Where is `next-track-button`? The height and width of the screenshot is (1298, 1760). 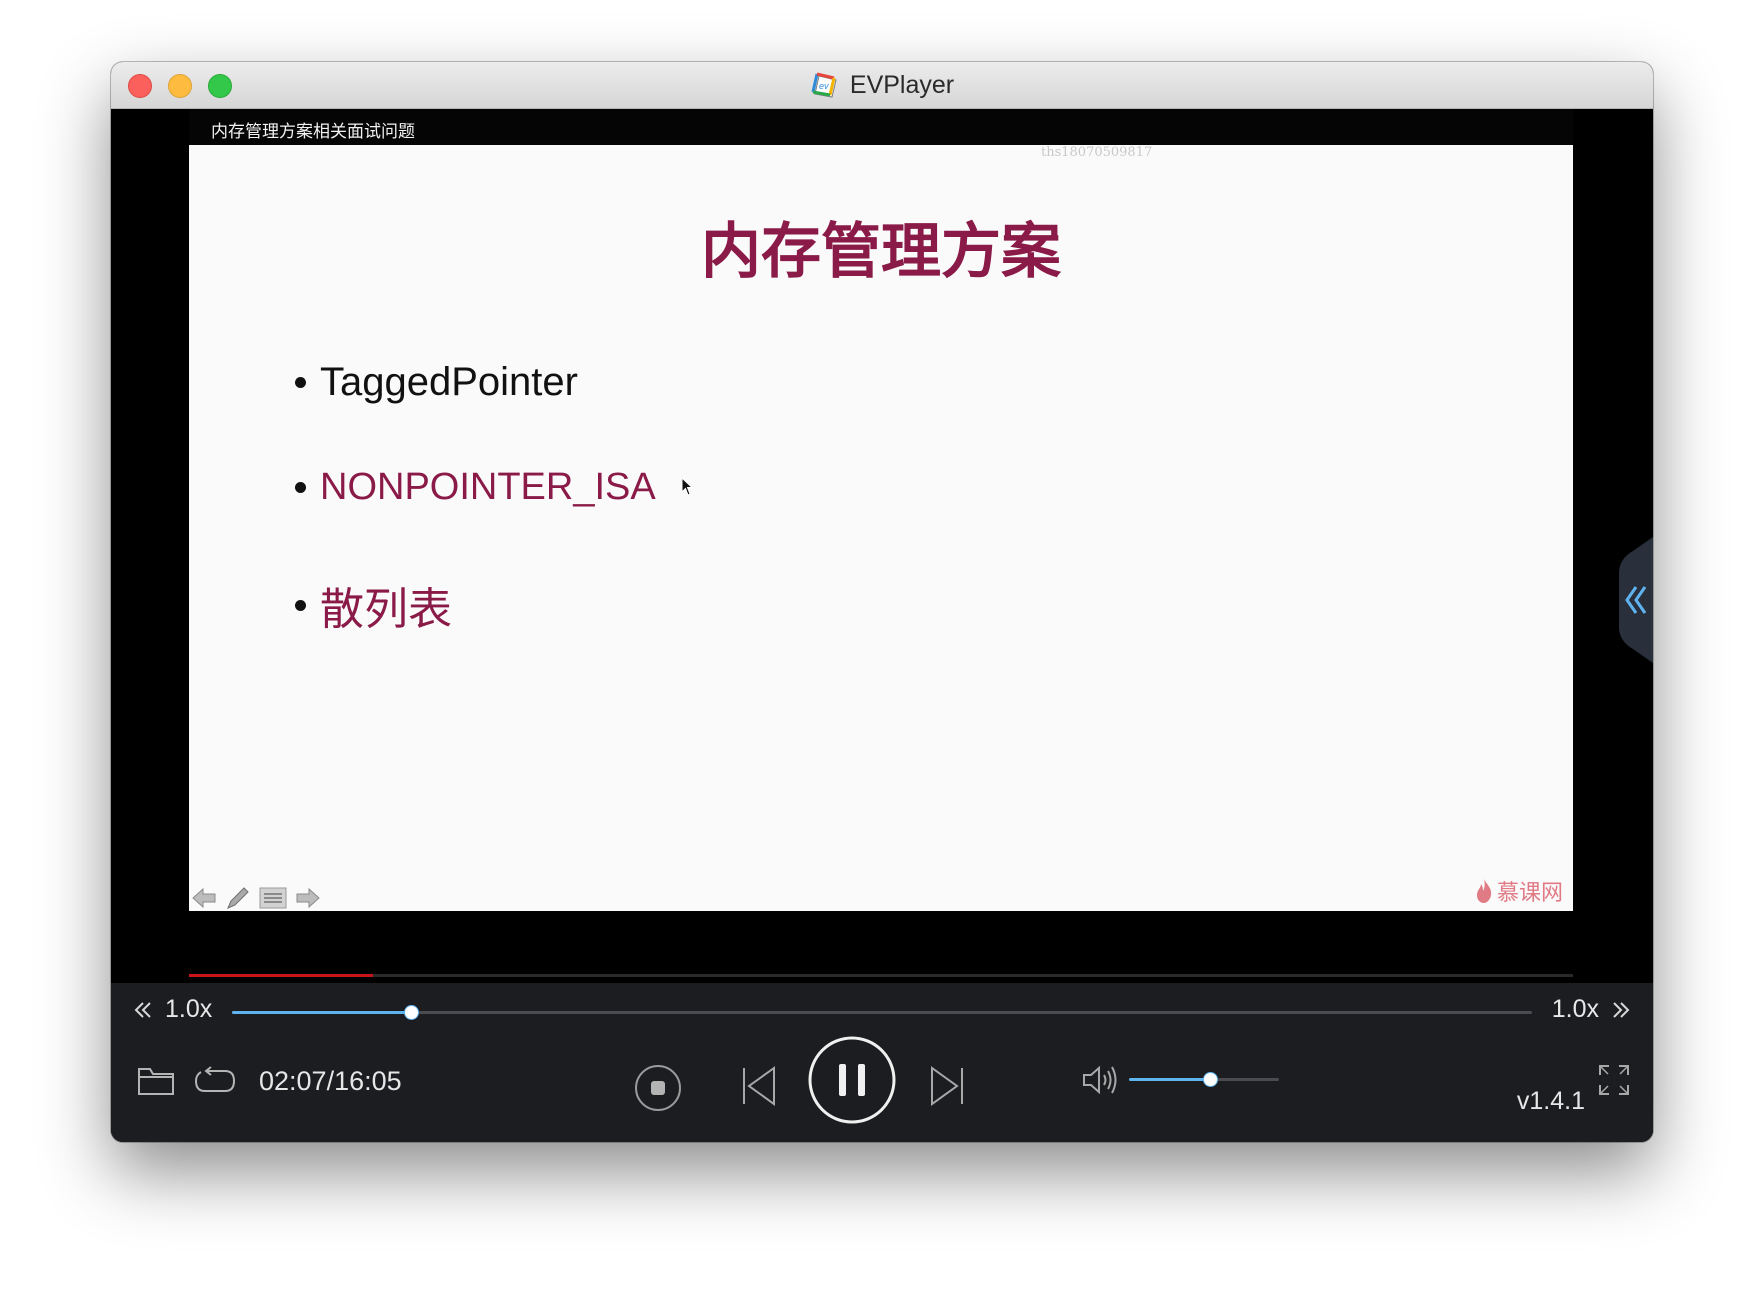
next-track-button is located at coordinates (947, 1086).